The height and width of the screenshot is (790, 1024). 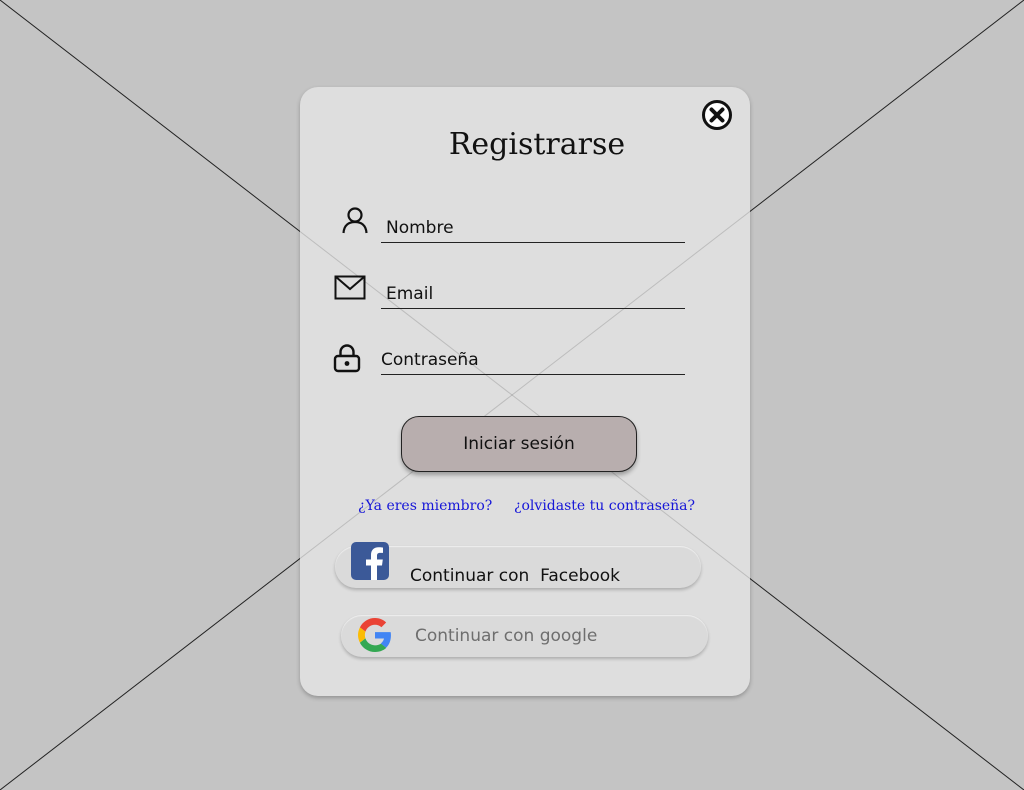 I want to click on already-member-link: ¿Ya eres miembro?, so click(x=425, y=506).